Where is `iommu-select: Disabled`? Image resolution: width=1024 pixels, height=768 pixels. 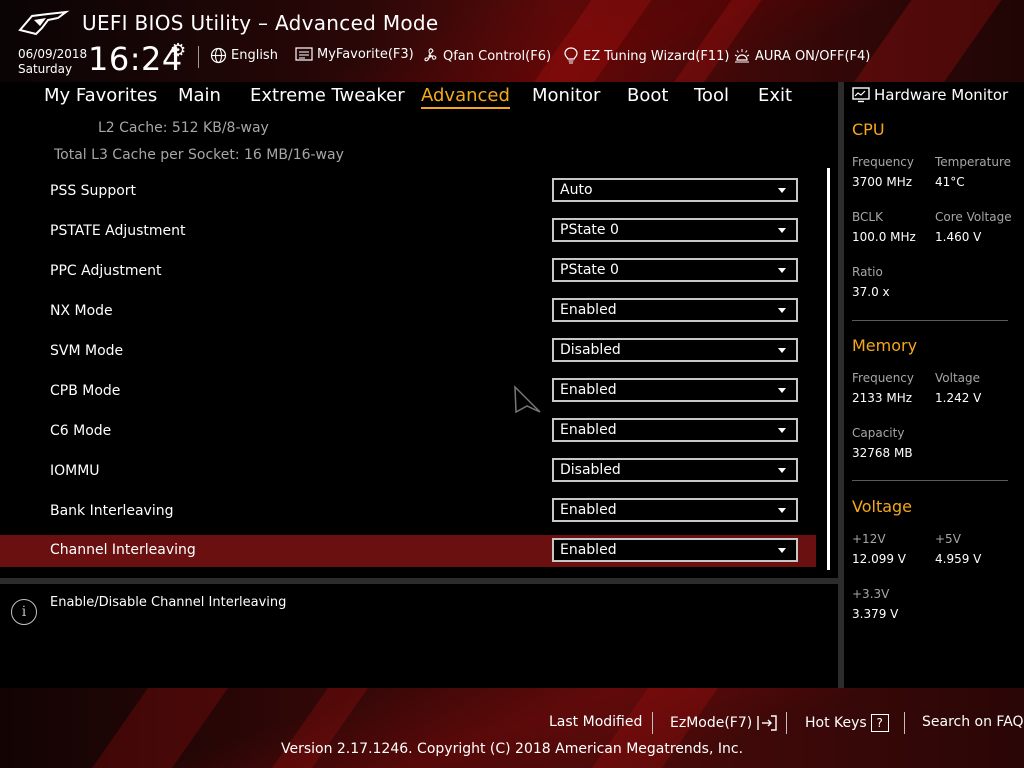
iommu-select: Disabled is located at coordinates (675, 470).